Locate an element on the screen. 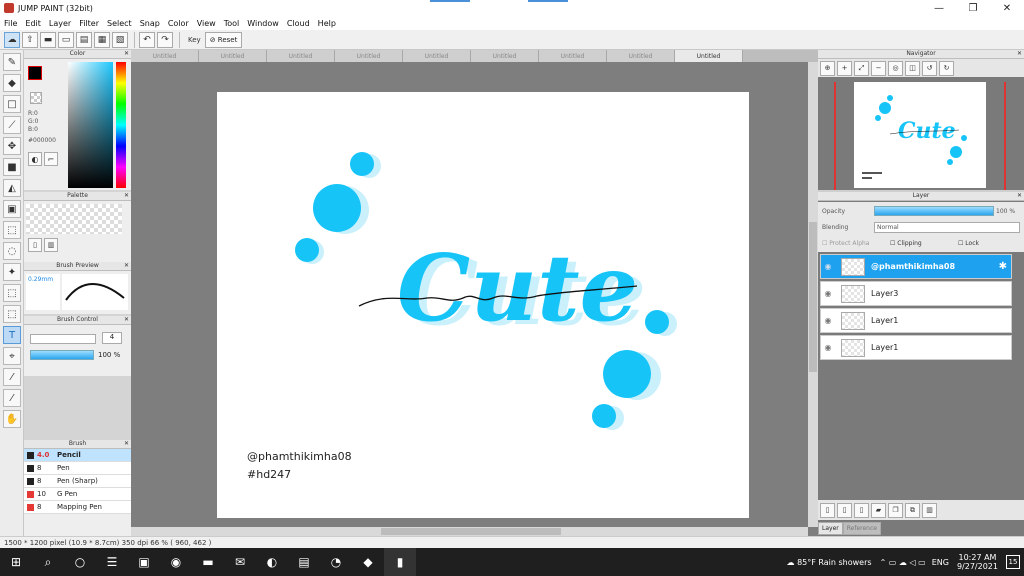 Image resolution: width=1024 pixels, height=576 pixels. layer-opacity-slider is located at coordinates (934, 211).